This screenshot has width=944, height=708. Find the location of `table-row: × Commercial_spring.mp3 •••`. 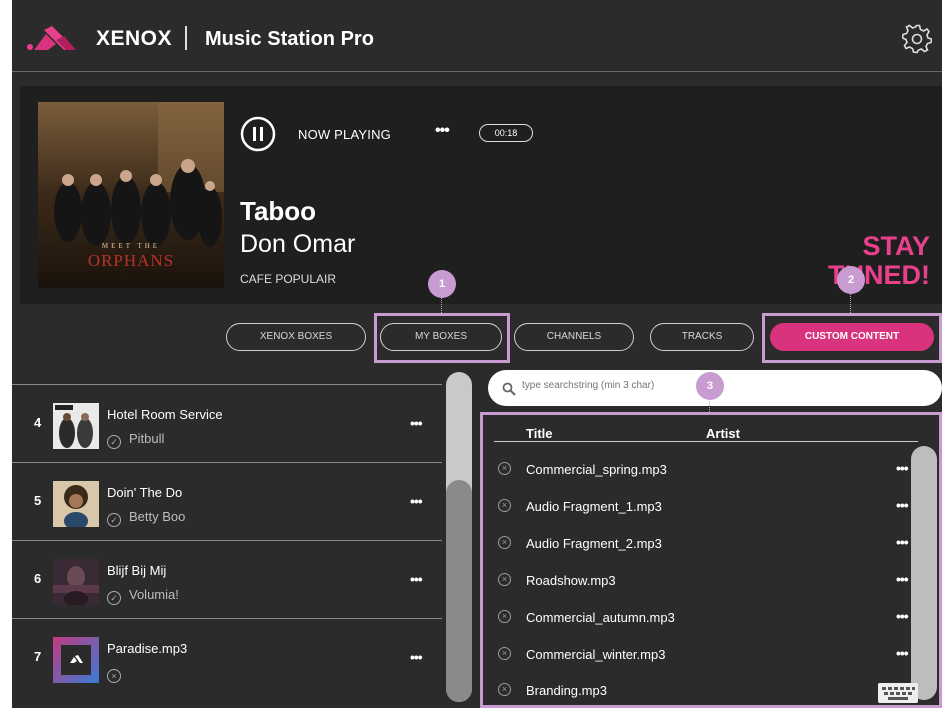

table-row: × Commercial_spring.mp3 ••• is located at coordinates (706, 472).